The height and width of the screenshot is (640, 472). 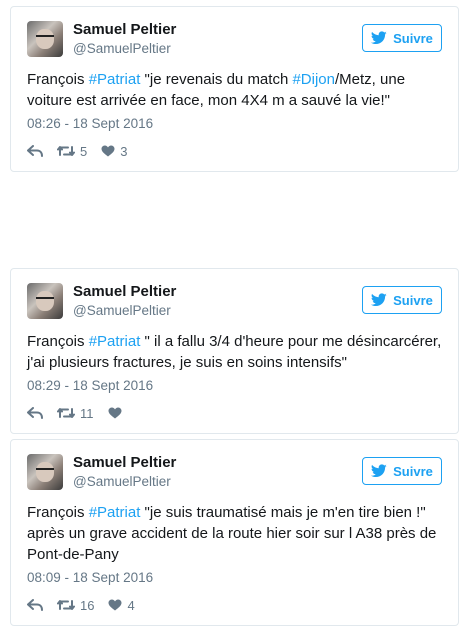 What do you see at coordinates (234, 577) in the screenshot?
I see `tweet-timestamp: 08:09 - 18 Sept 2016` at bounding box center [234, 577].